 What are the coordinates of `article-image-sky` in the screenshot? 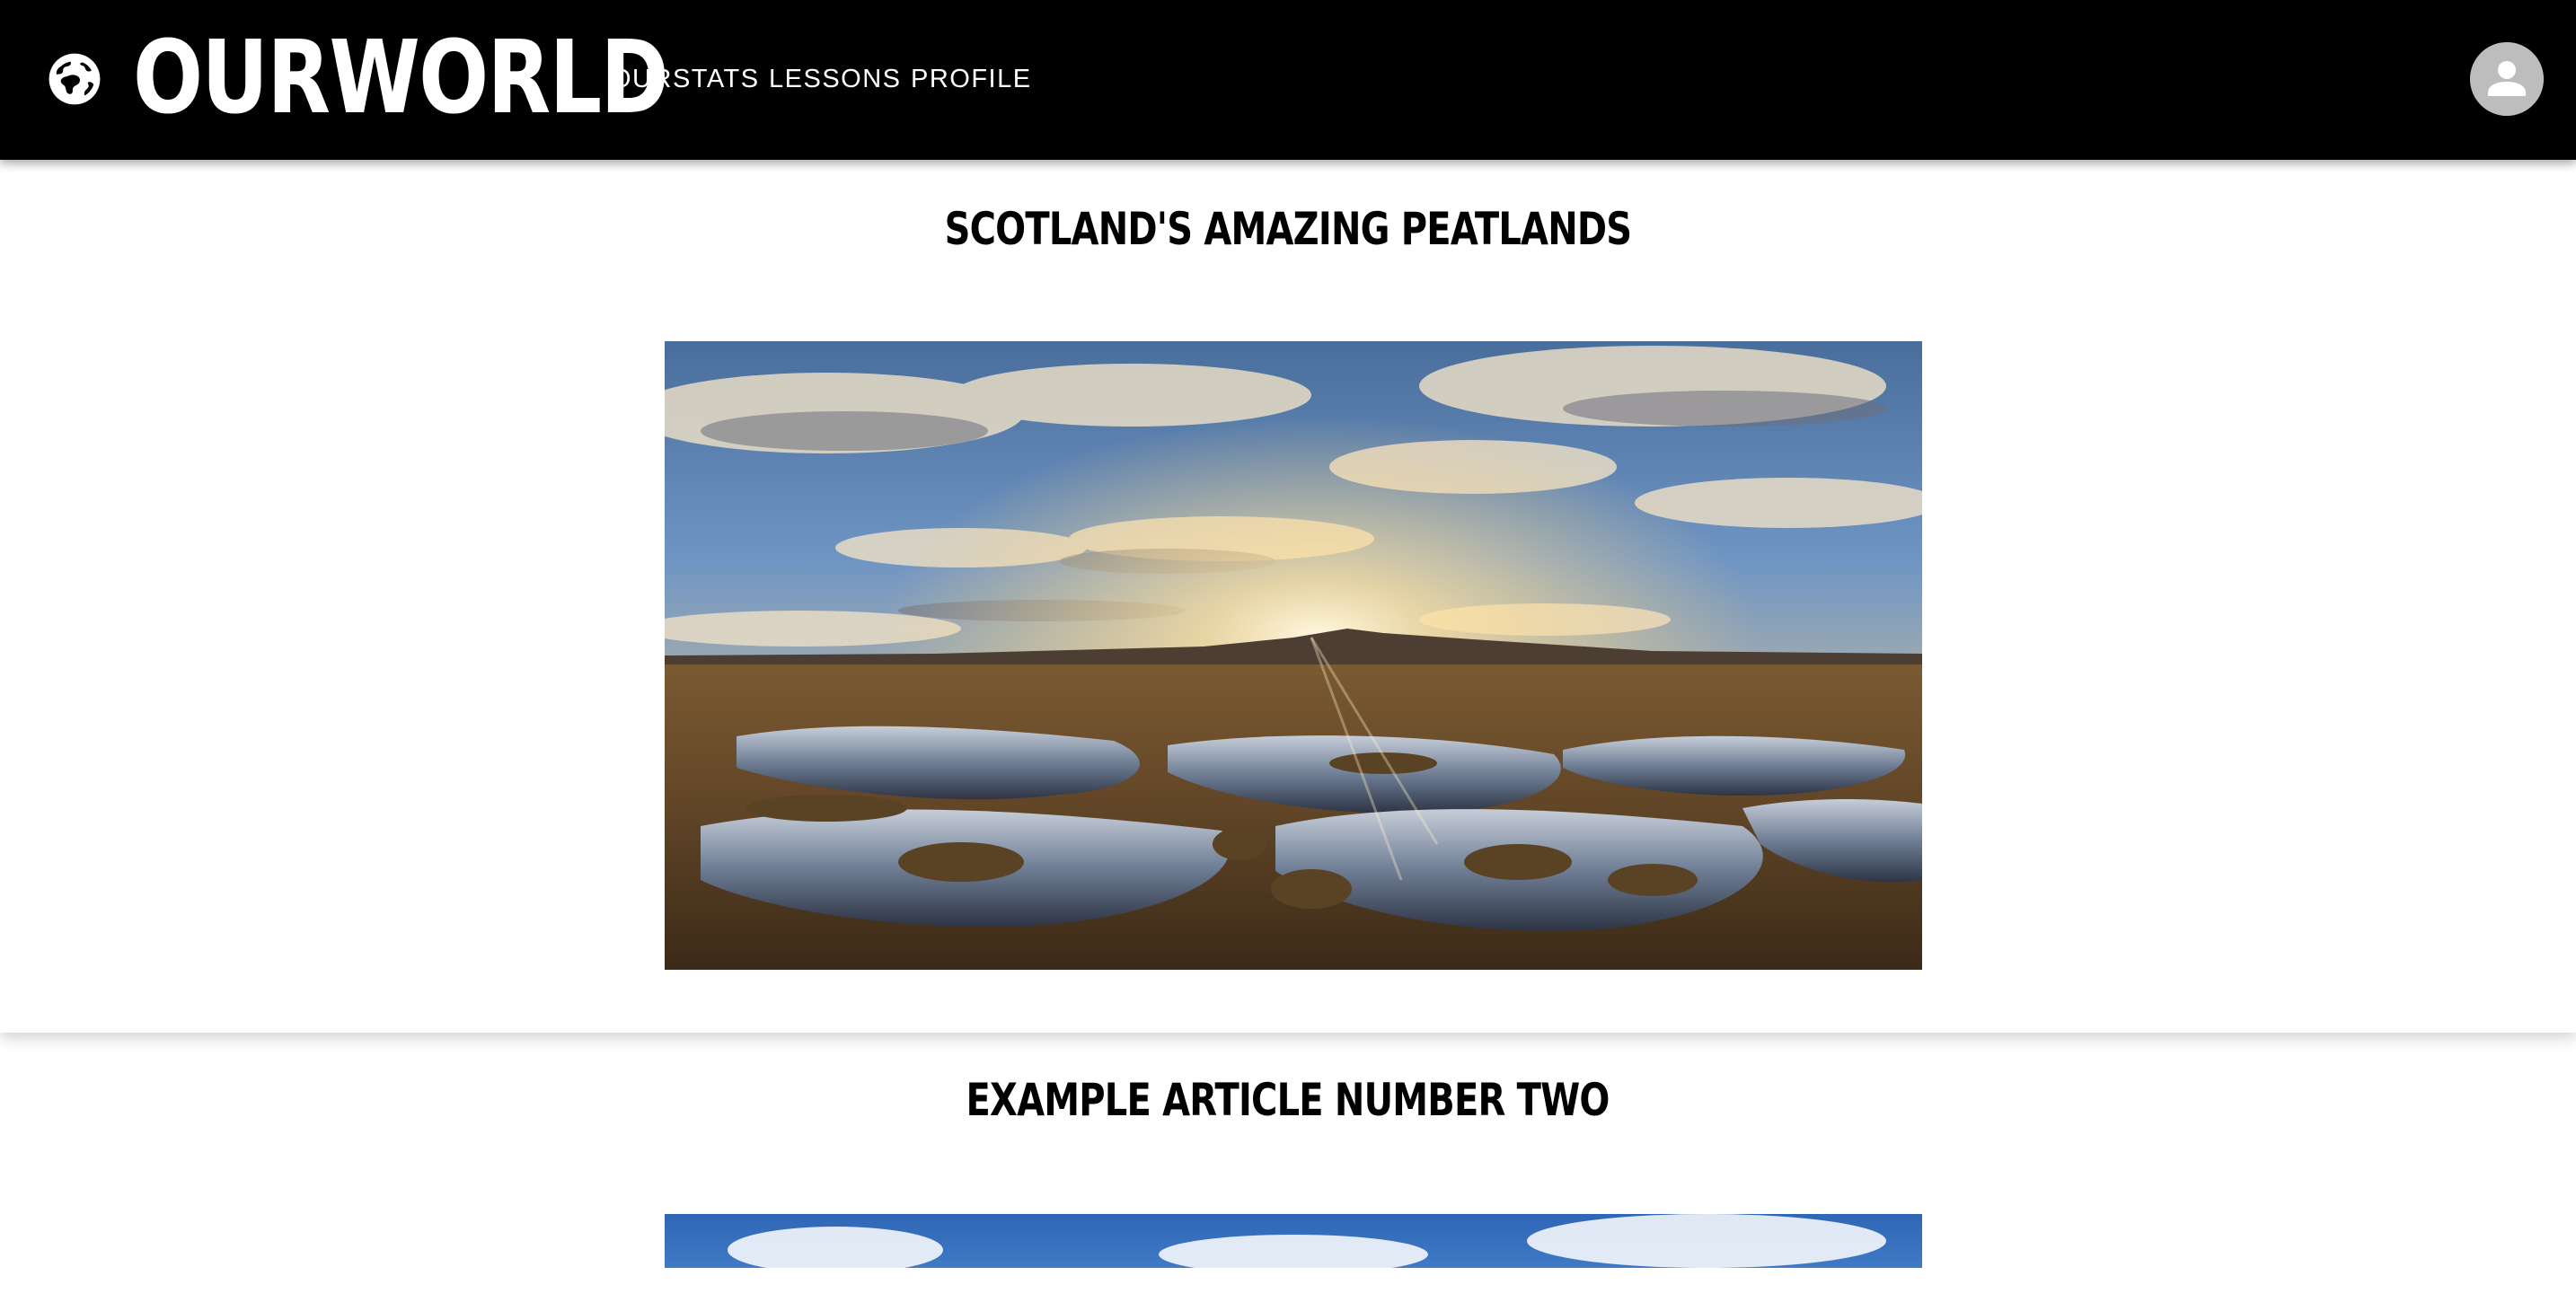 It's located at (1293, 1241).